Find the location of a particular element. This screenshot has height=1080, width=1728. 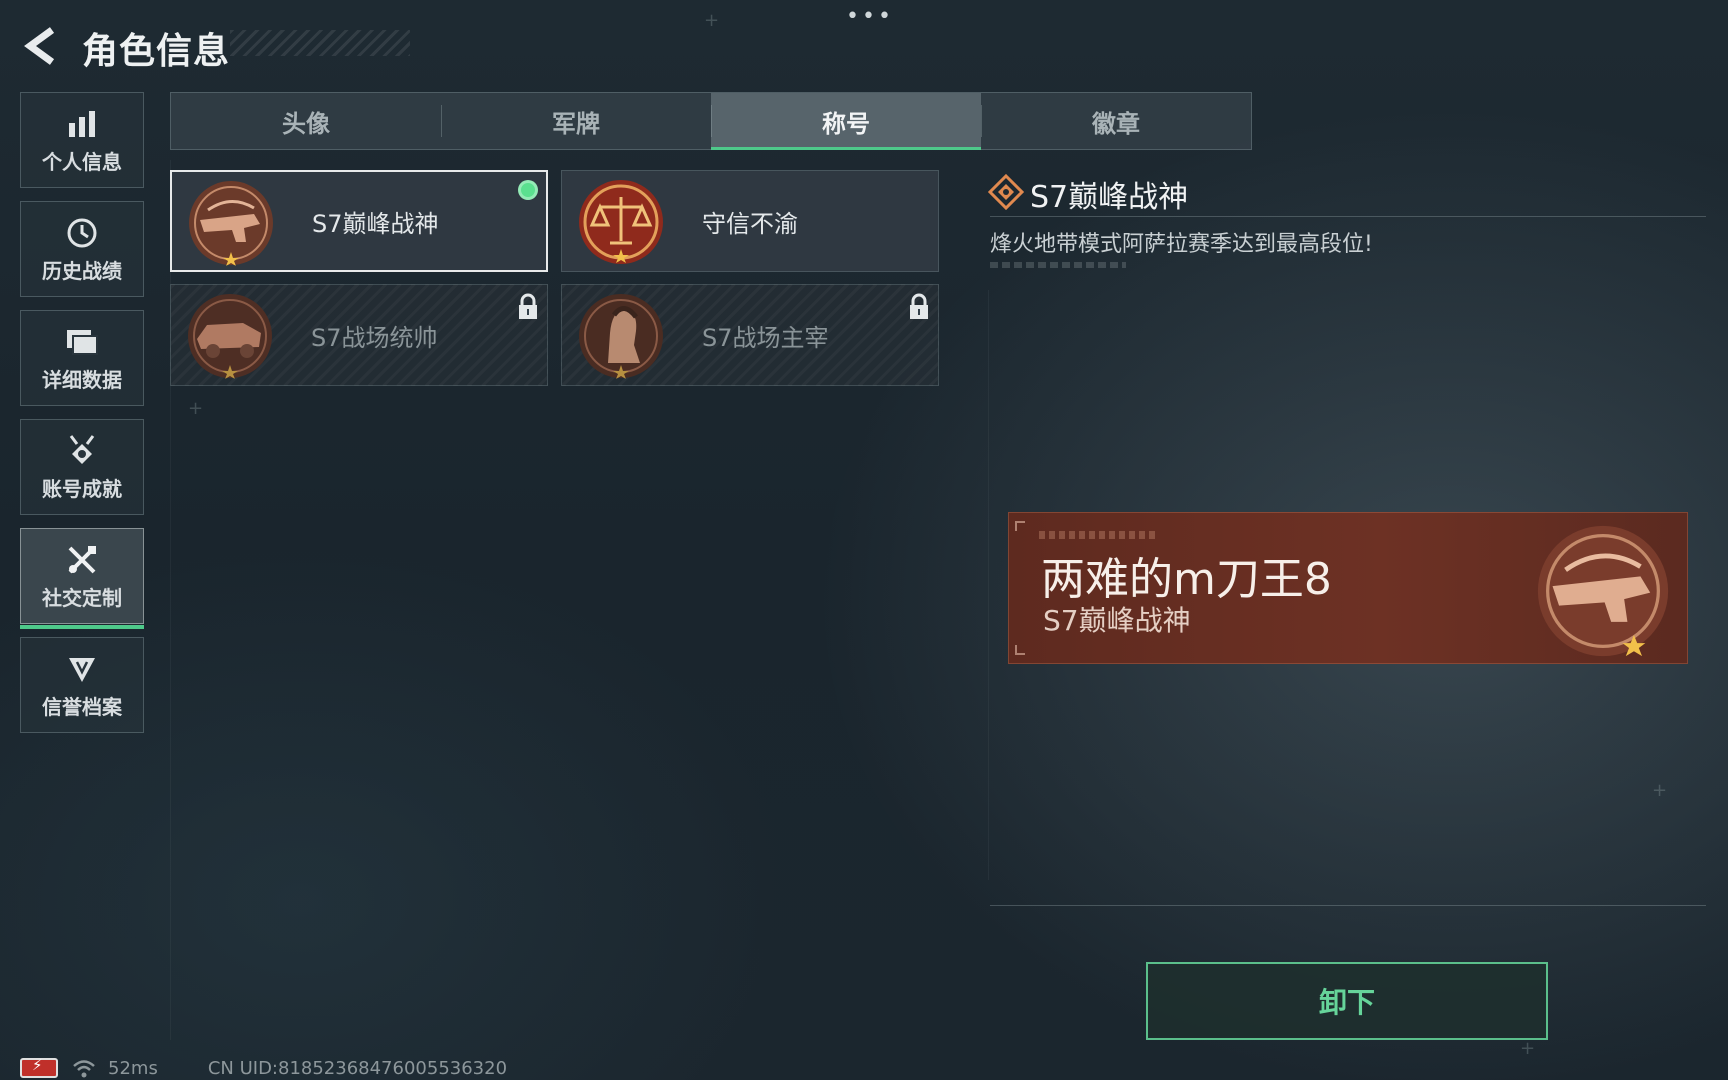

sidebar-item-social-custom: 社交定制 is located at coordinates (82, 578).